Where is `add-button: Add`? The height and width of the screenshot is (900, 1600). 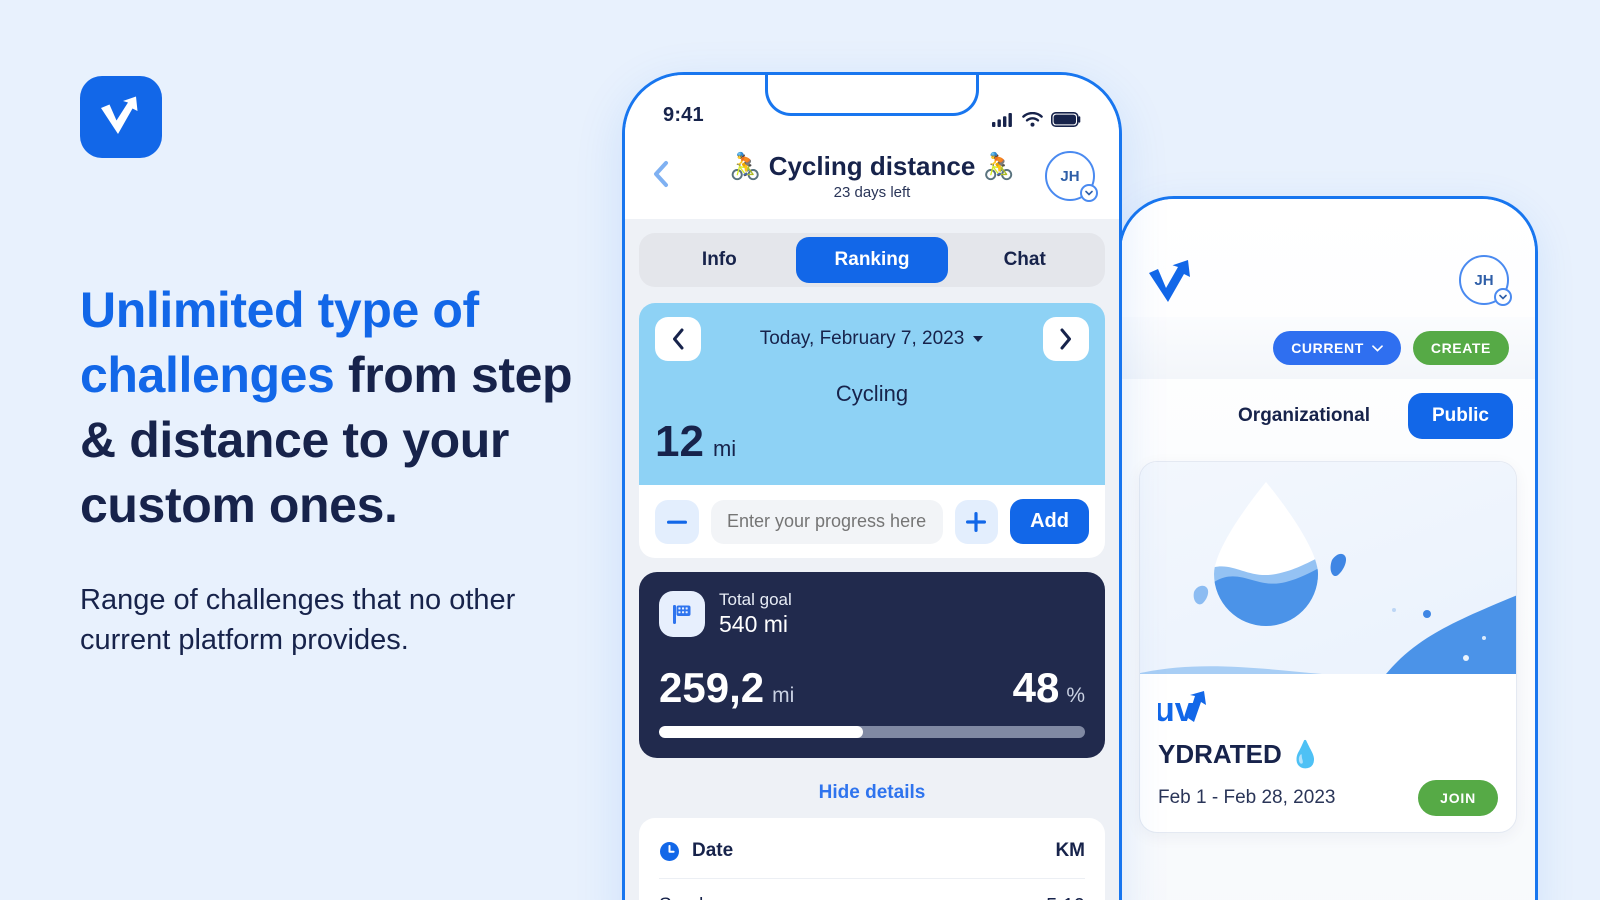
add-button: Add is located at coordinates (1049, 521).